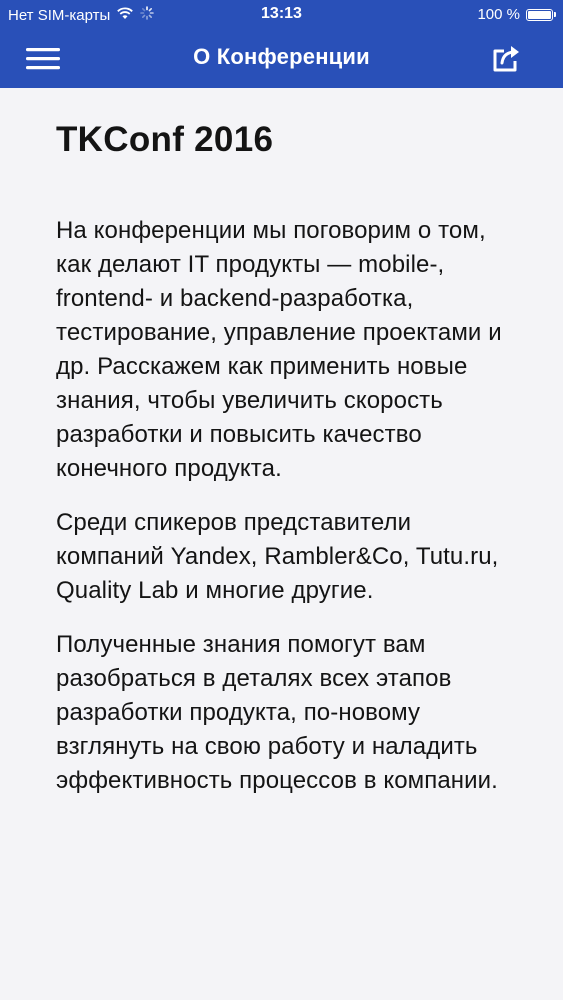  I want to click on page-title: О Конференции, so click(281, 56).